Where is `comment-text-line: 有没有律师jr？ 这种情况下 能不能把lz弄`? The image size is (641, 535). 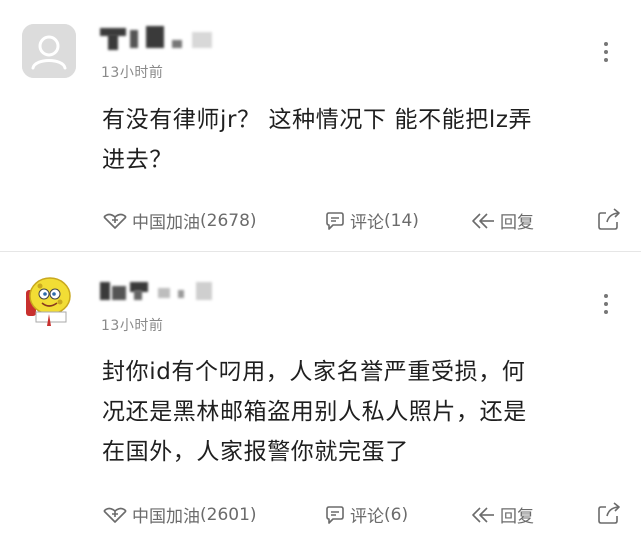 comment-text-line: 有没有律师jr？ 这种情况下 能不能把lz弄 is located at coordinates (317, 120).